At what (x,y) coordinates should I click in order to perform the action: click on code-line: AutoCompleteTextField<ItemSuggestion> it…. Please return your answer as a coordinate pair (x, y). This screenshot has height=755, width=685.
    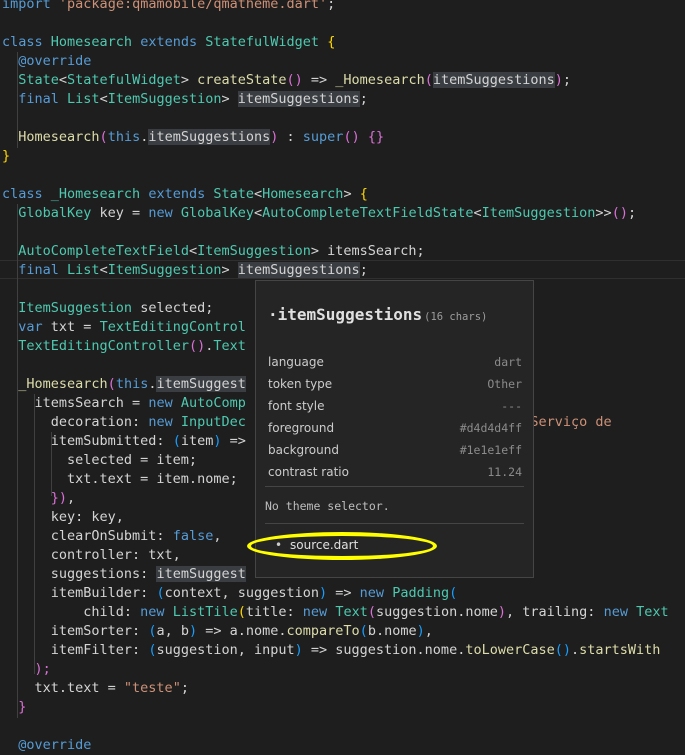
    Looking at the image, I should click on (213, 251).